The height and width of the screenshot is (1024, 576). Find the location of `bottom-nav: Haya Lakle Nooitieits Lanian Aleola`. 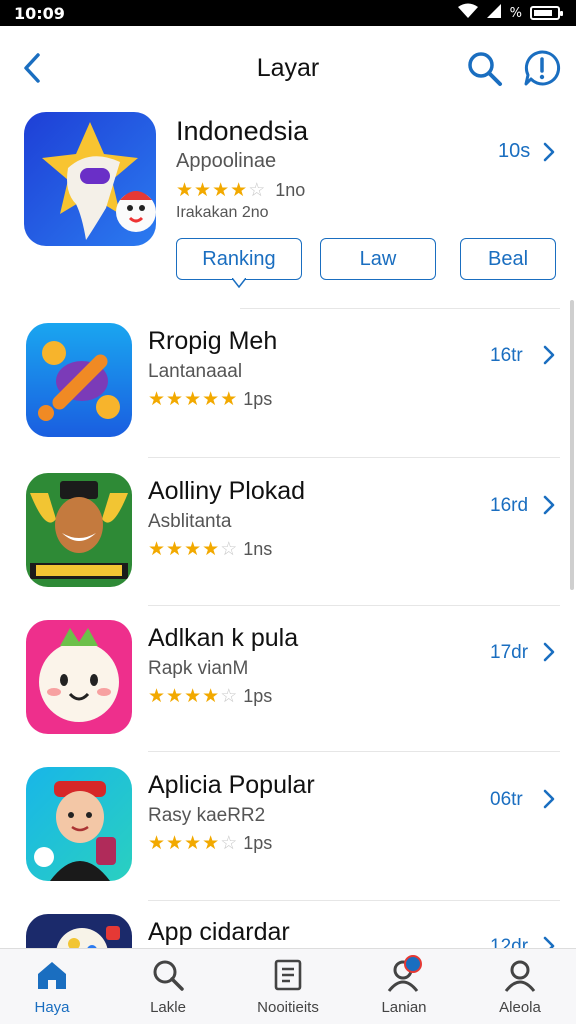

bottom-nav: Haya Lakle Nooitieits Lanian Aleola is located at coordinates (288, 986).